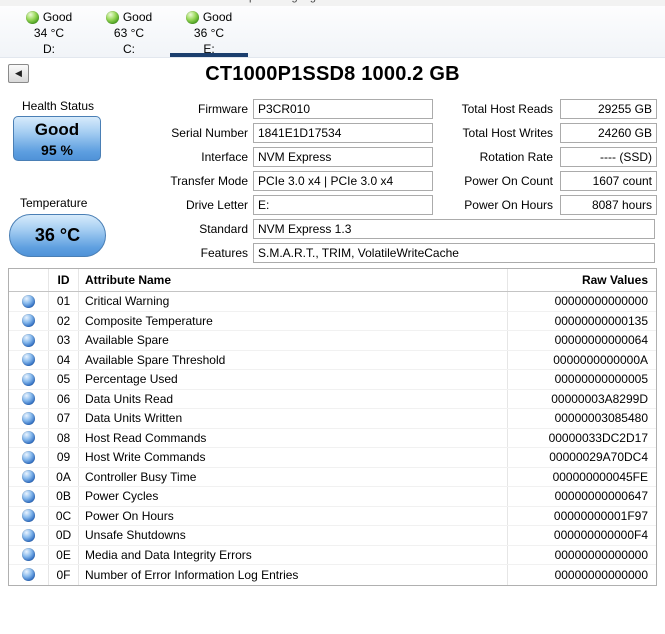 This screenshot has width=665, height=634. I want to click on menu-item: Function, so click(102, 1).